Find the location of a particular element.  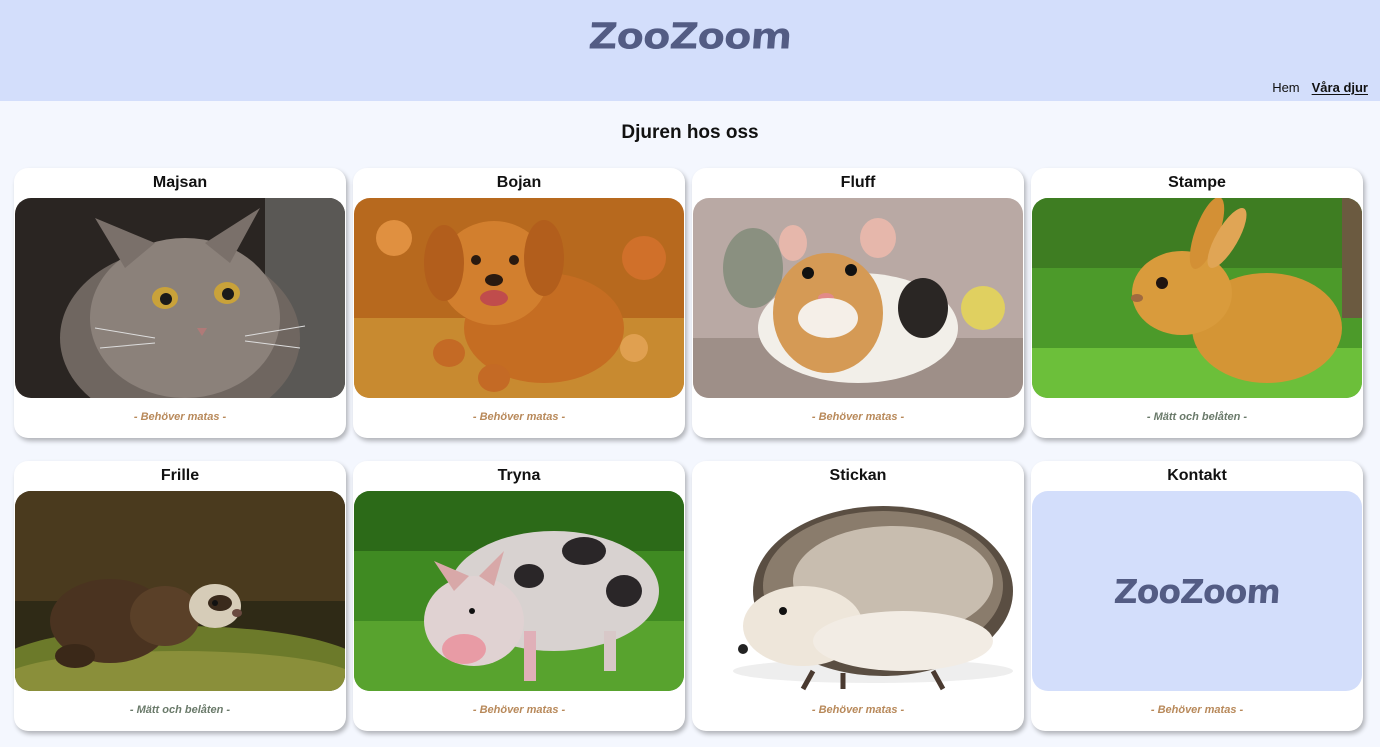

main-nav: Hem Våra djur is located at coordinates (1320, 87).